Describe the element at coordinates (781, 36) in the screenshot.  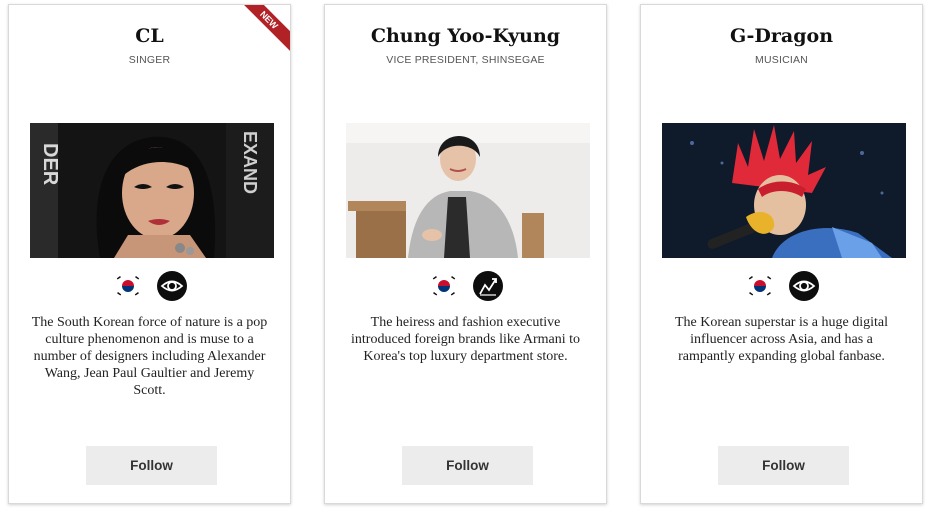
I see `profile-name: G-Dragon` at that location.